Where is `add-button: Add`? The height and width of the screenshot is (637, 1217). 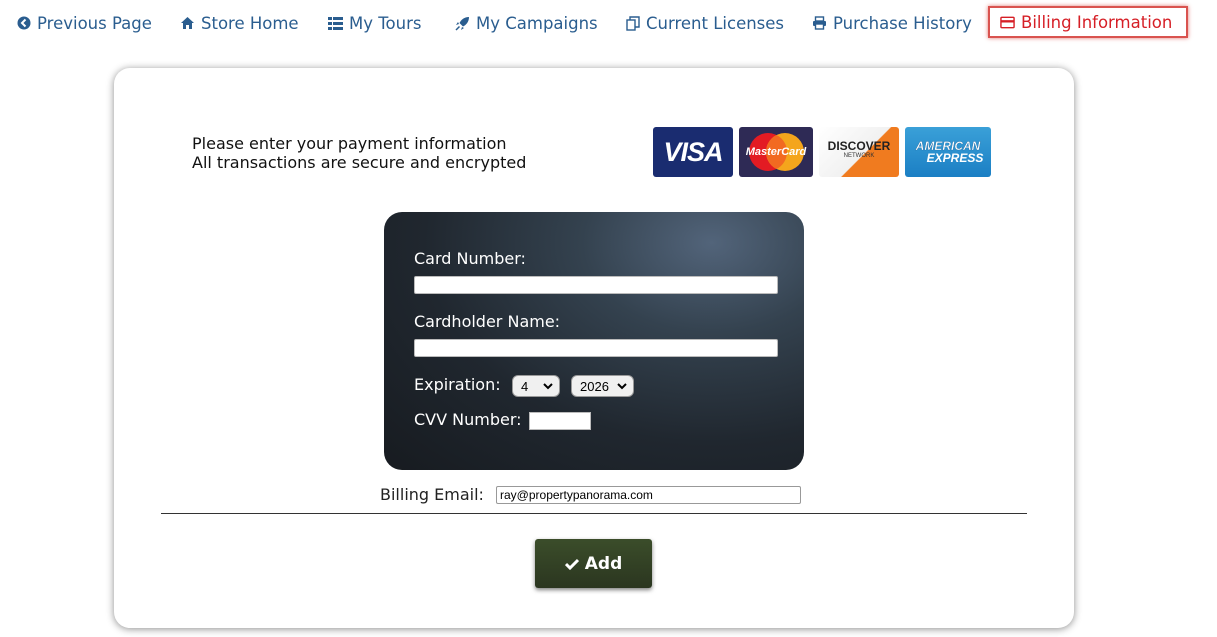
add-button: Add is located at coordinates (593, 563).